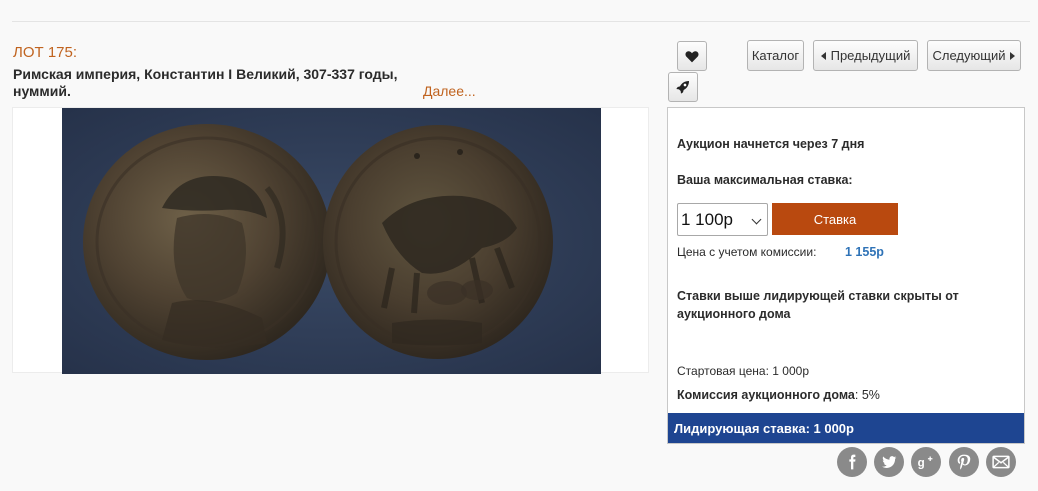 This screenshot has width=1038, height=491. What do you see at coordinates (756, 219) in the screenshot?
I see `chevron-down-icon` at bounding box center [756, 219].